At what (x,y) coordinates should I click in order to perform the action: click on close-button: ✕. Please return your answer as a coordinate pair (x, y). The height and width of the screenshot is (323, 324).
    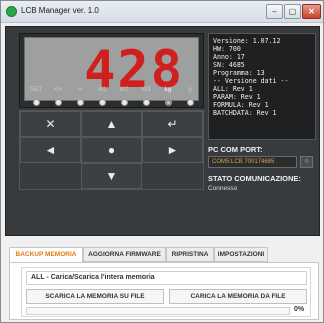
    Looking at the image, I should click on (311, 11).